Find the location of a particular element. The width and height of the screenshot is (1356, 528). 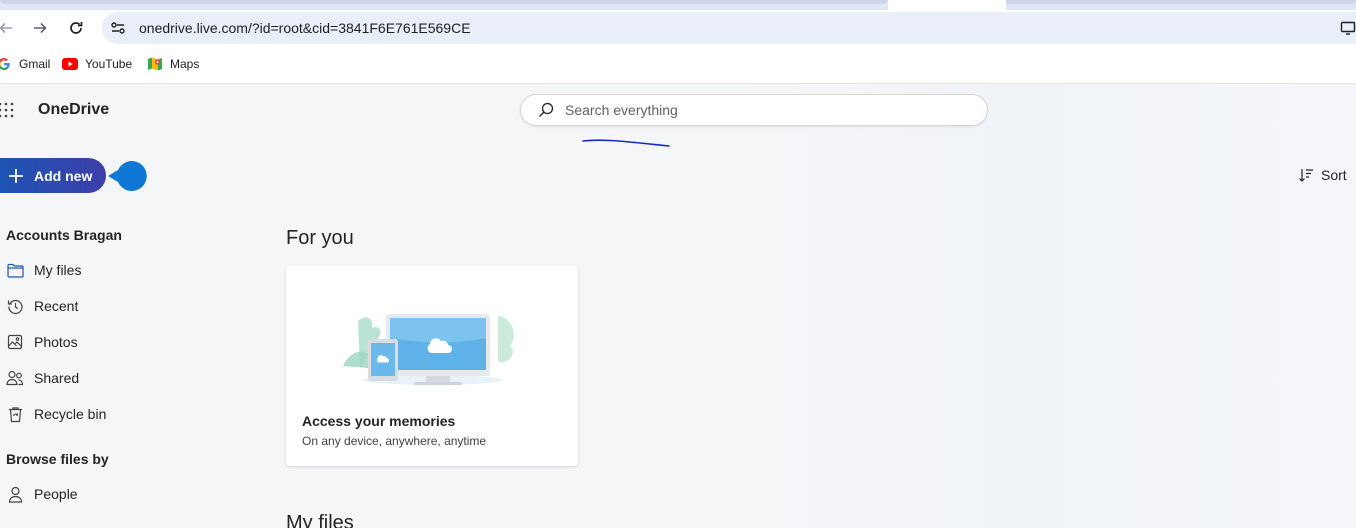

youtube-icon is located at coordinates (70, 64).